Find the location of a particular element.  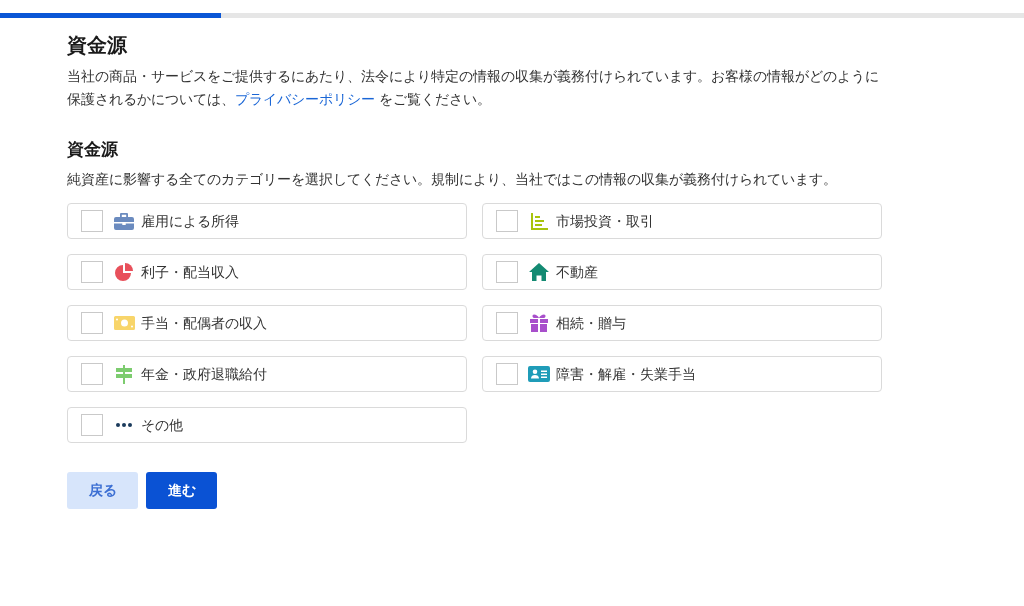

page-title: 資金源 is located at coordinates (97, 45).